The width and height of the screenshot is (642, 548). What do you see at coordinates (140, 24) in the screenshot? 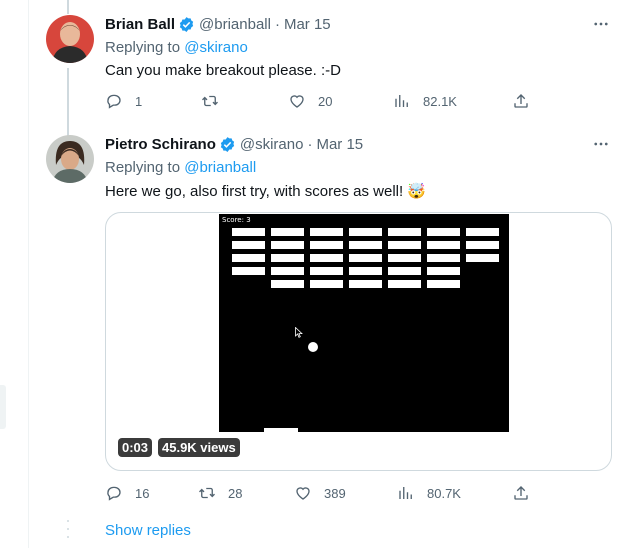
I see `display-name: Brian Ball` at bounding box center [140, 24].